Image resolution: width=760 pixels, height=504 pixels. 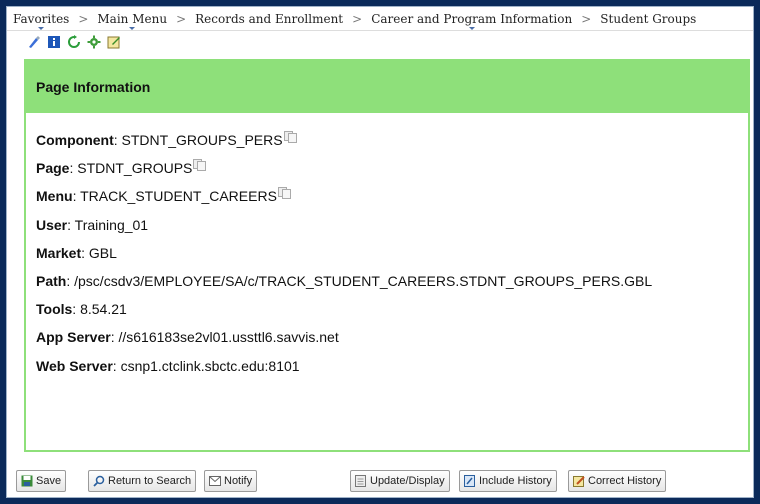 What do you see at coordinates (51, 280) in the screenshot?
I see `info-key: Path` at bounding box center [51, 280].